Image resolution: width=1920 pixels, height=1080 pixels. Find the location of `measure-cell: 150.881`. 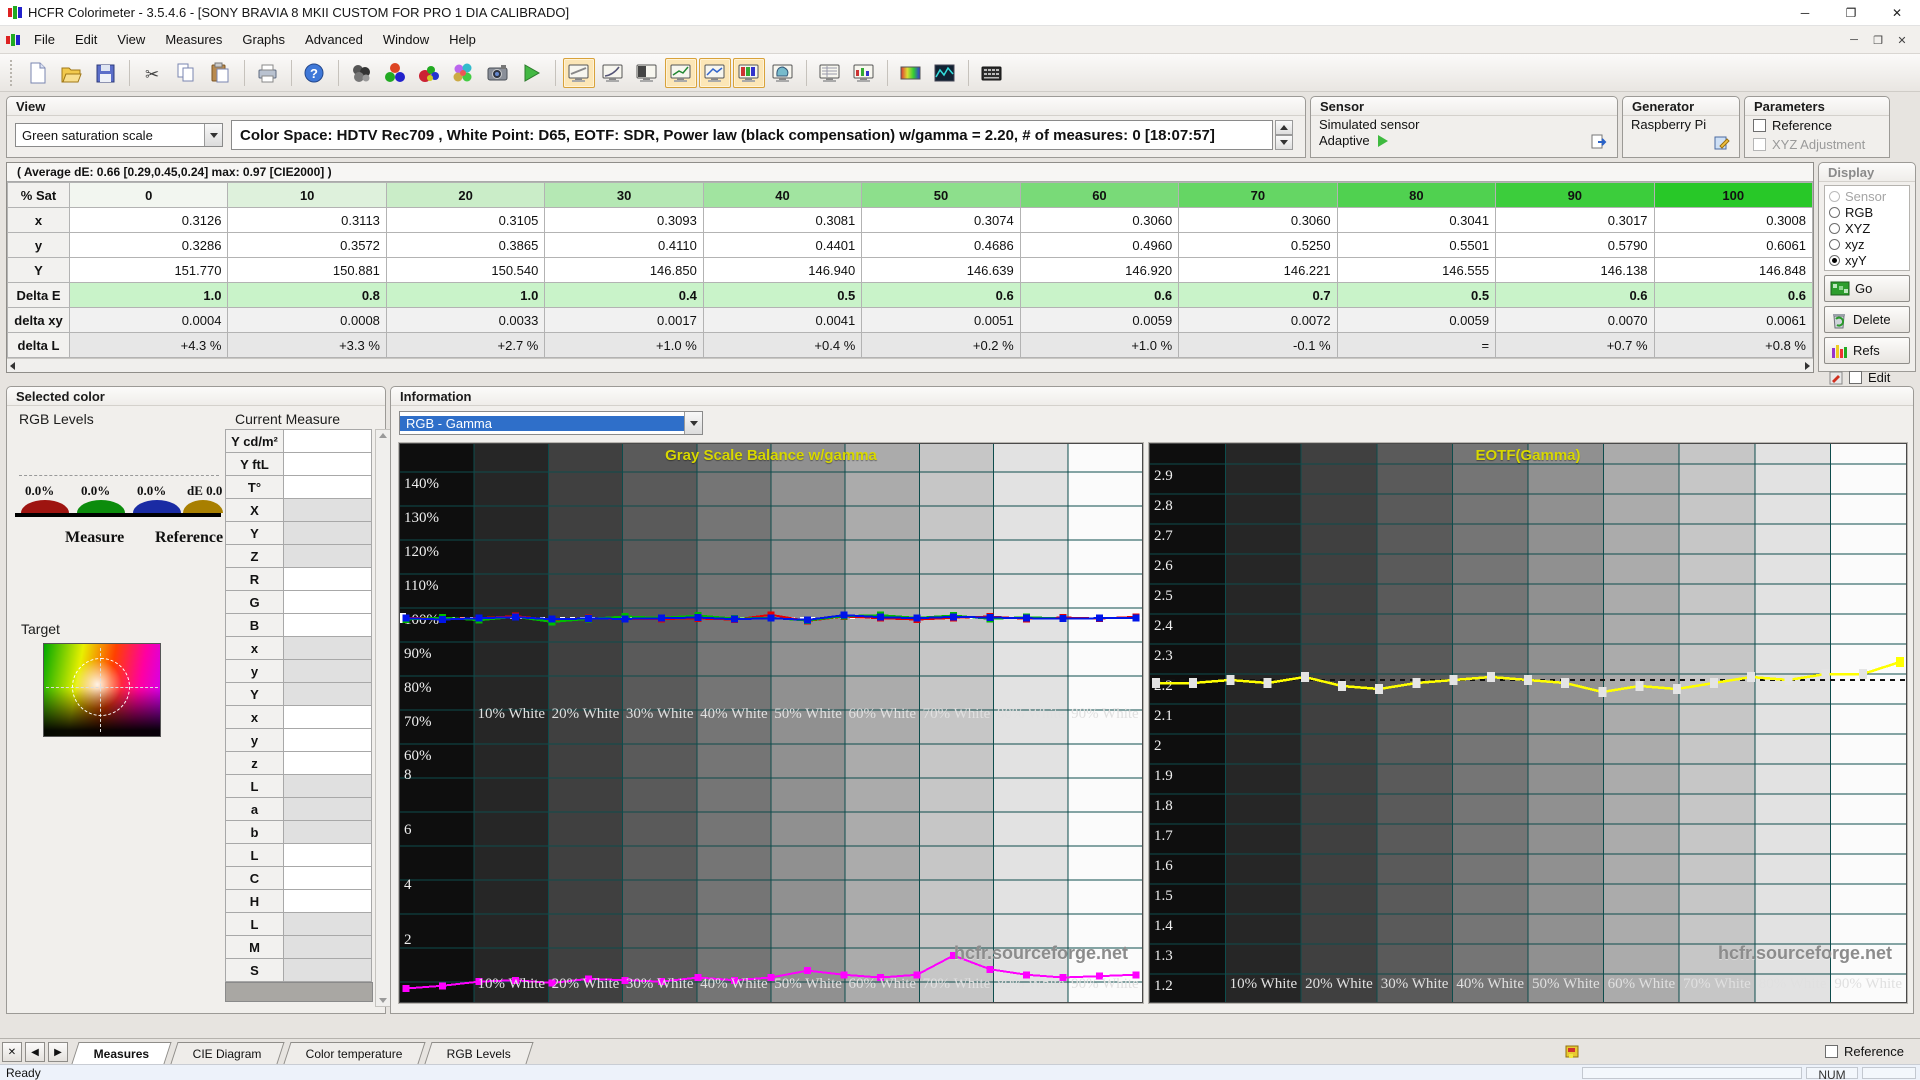

measure-cell: 150.881 is located at coordinates (307, 270).